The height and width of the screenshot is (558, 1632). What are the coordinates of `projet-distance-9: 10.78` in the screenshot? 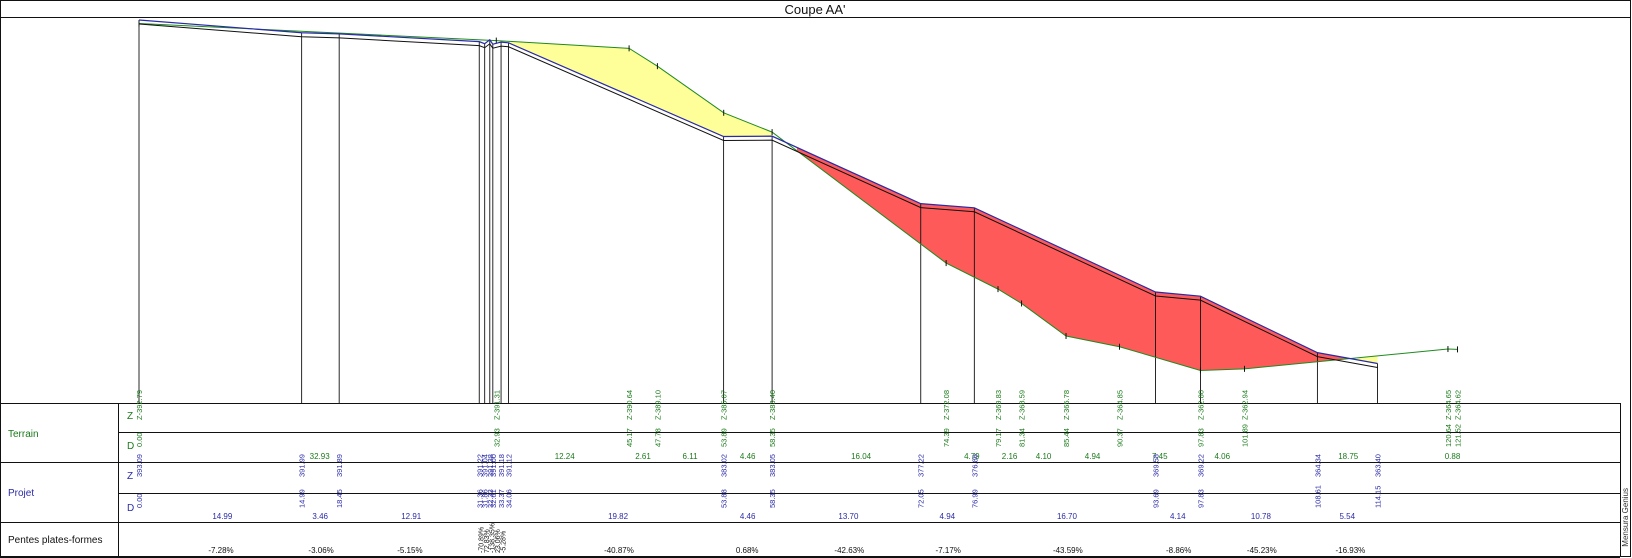 It's located at (1261, 516).